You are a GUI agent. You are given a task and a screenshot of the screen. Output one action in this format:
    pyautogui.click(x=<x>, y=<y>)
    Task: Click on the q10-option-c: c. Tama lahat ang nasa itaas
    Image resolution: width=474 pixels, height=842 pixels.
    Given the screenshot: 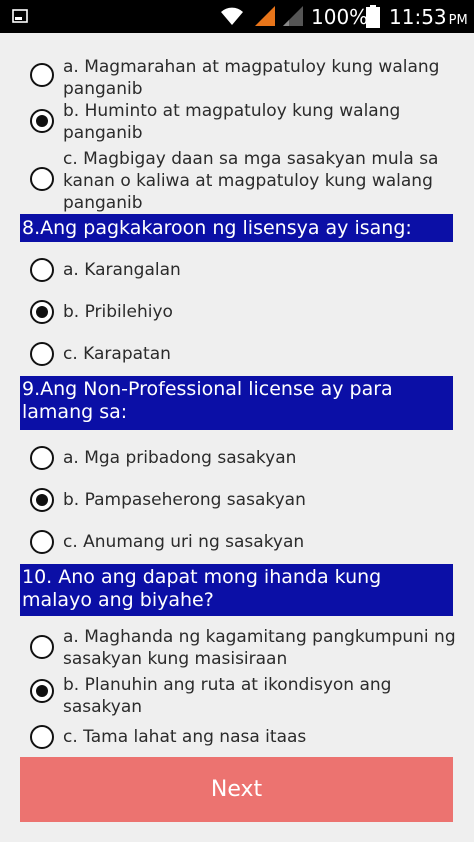 What is the action you would take?
    pyautogui.click(x=237, y=738)
    